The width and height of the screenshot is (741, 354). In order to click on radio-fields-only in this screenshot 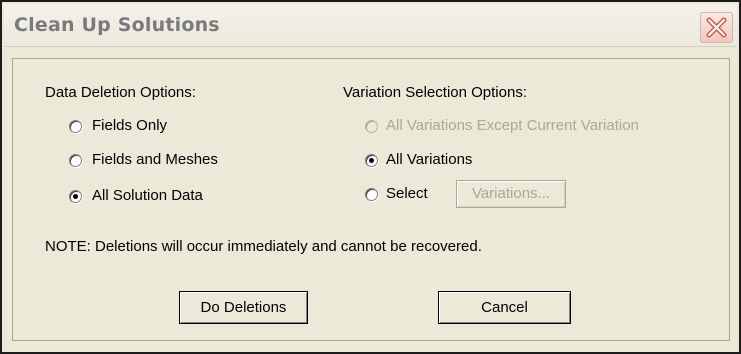, I will do `click(75, 126)`.